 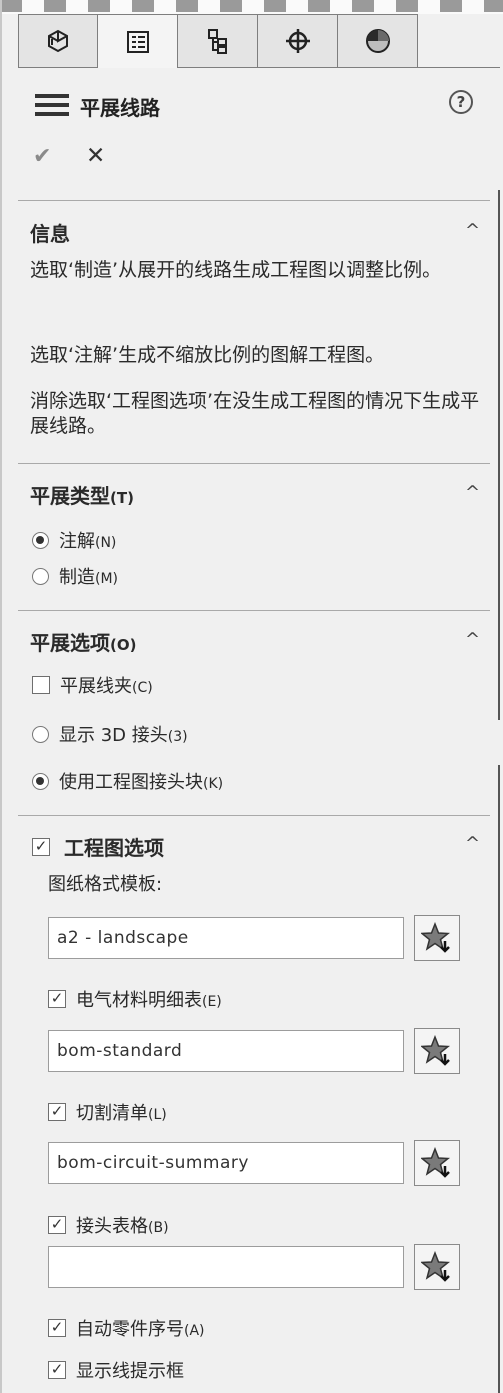 I want to click on cut-list-template-field, so click(x=226, y=1163).